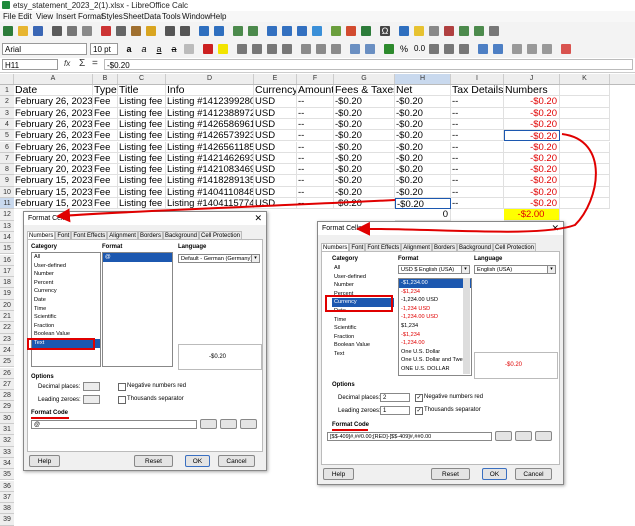 The width and height of the screenshot is (635, 526). I want to click on arrow-to-left-dialog, so click(226, 211).